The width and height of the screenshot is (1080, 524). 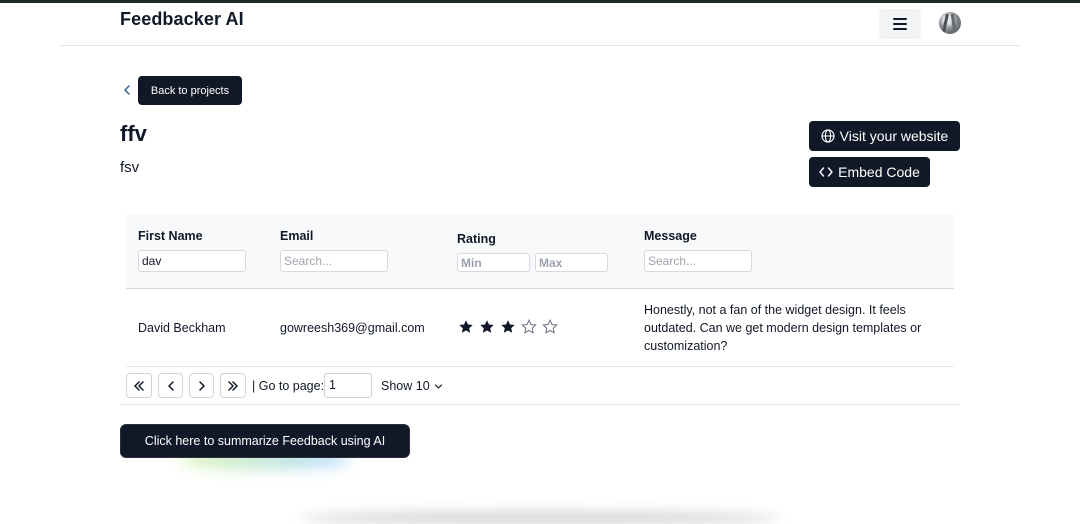 What do you see at coordinates (476, 239) in the screenshot?
I see `column-header-rating: Rating` at bounding box center [476, 239].